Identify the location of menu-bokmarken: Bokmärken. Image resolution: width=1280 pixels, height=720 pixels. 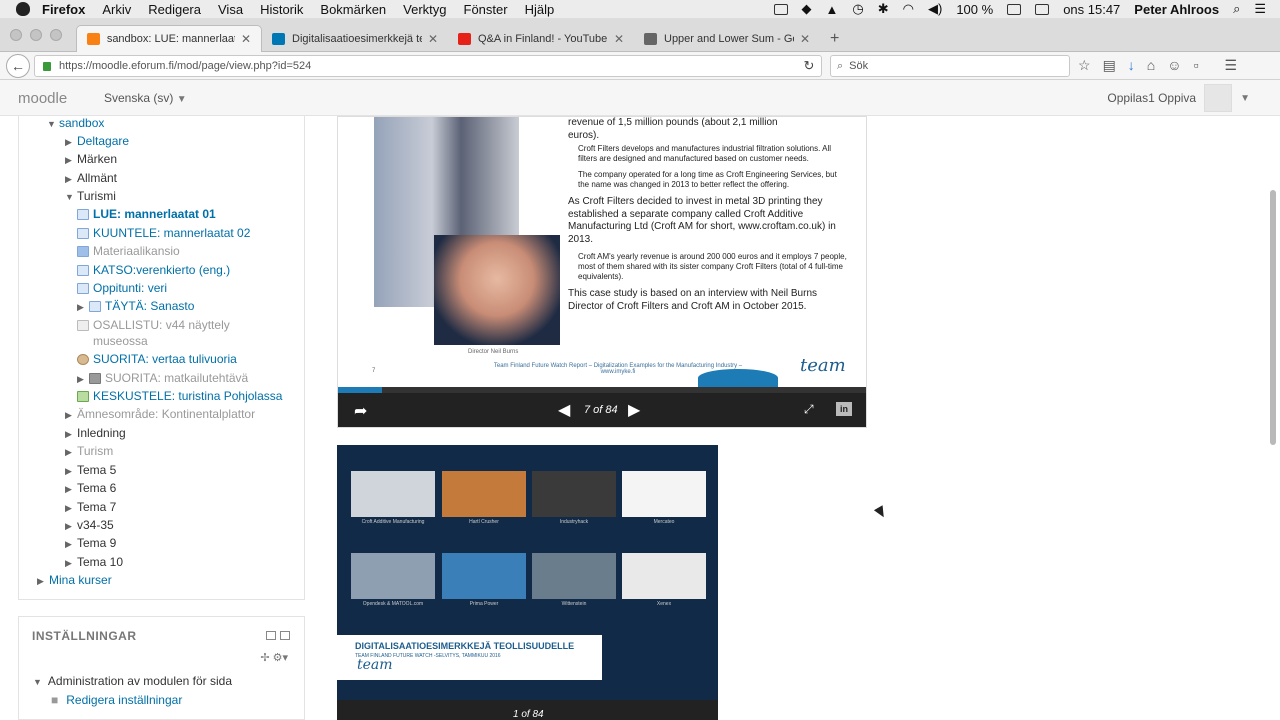
(353, 9).